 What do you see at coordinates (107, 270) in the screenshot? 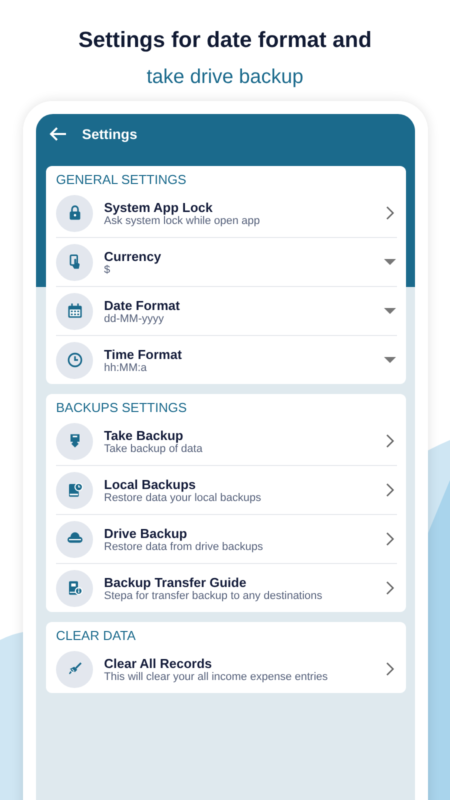
I see `item-subtitle: $` at bounding box center [107, 270].